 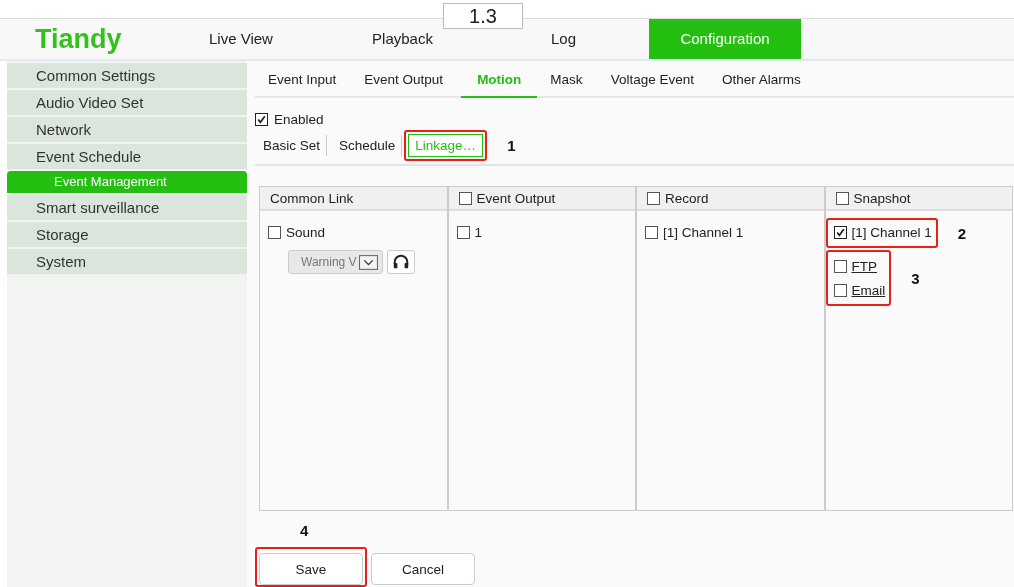 I want to click on sidebar-item: System, so click(x=127, y=261).